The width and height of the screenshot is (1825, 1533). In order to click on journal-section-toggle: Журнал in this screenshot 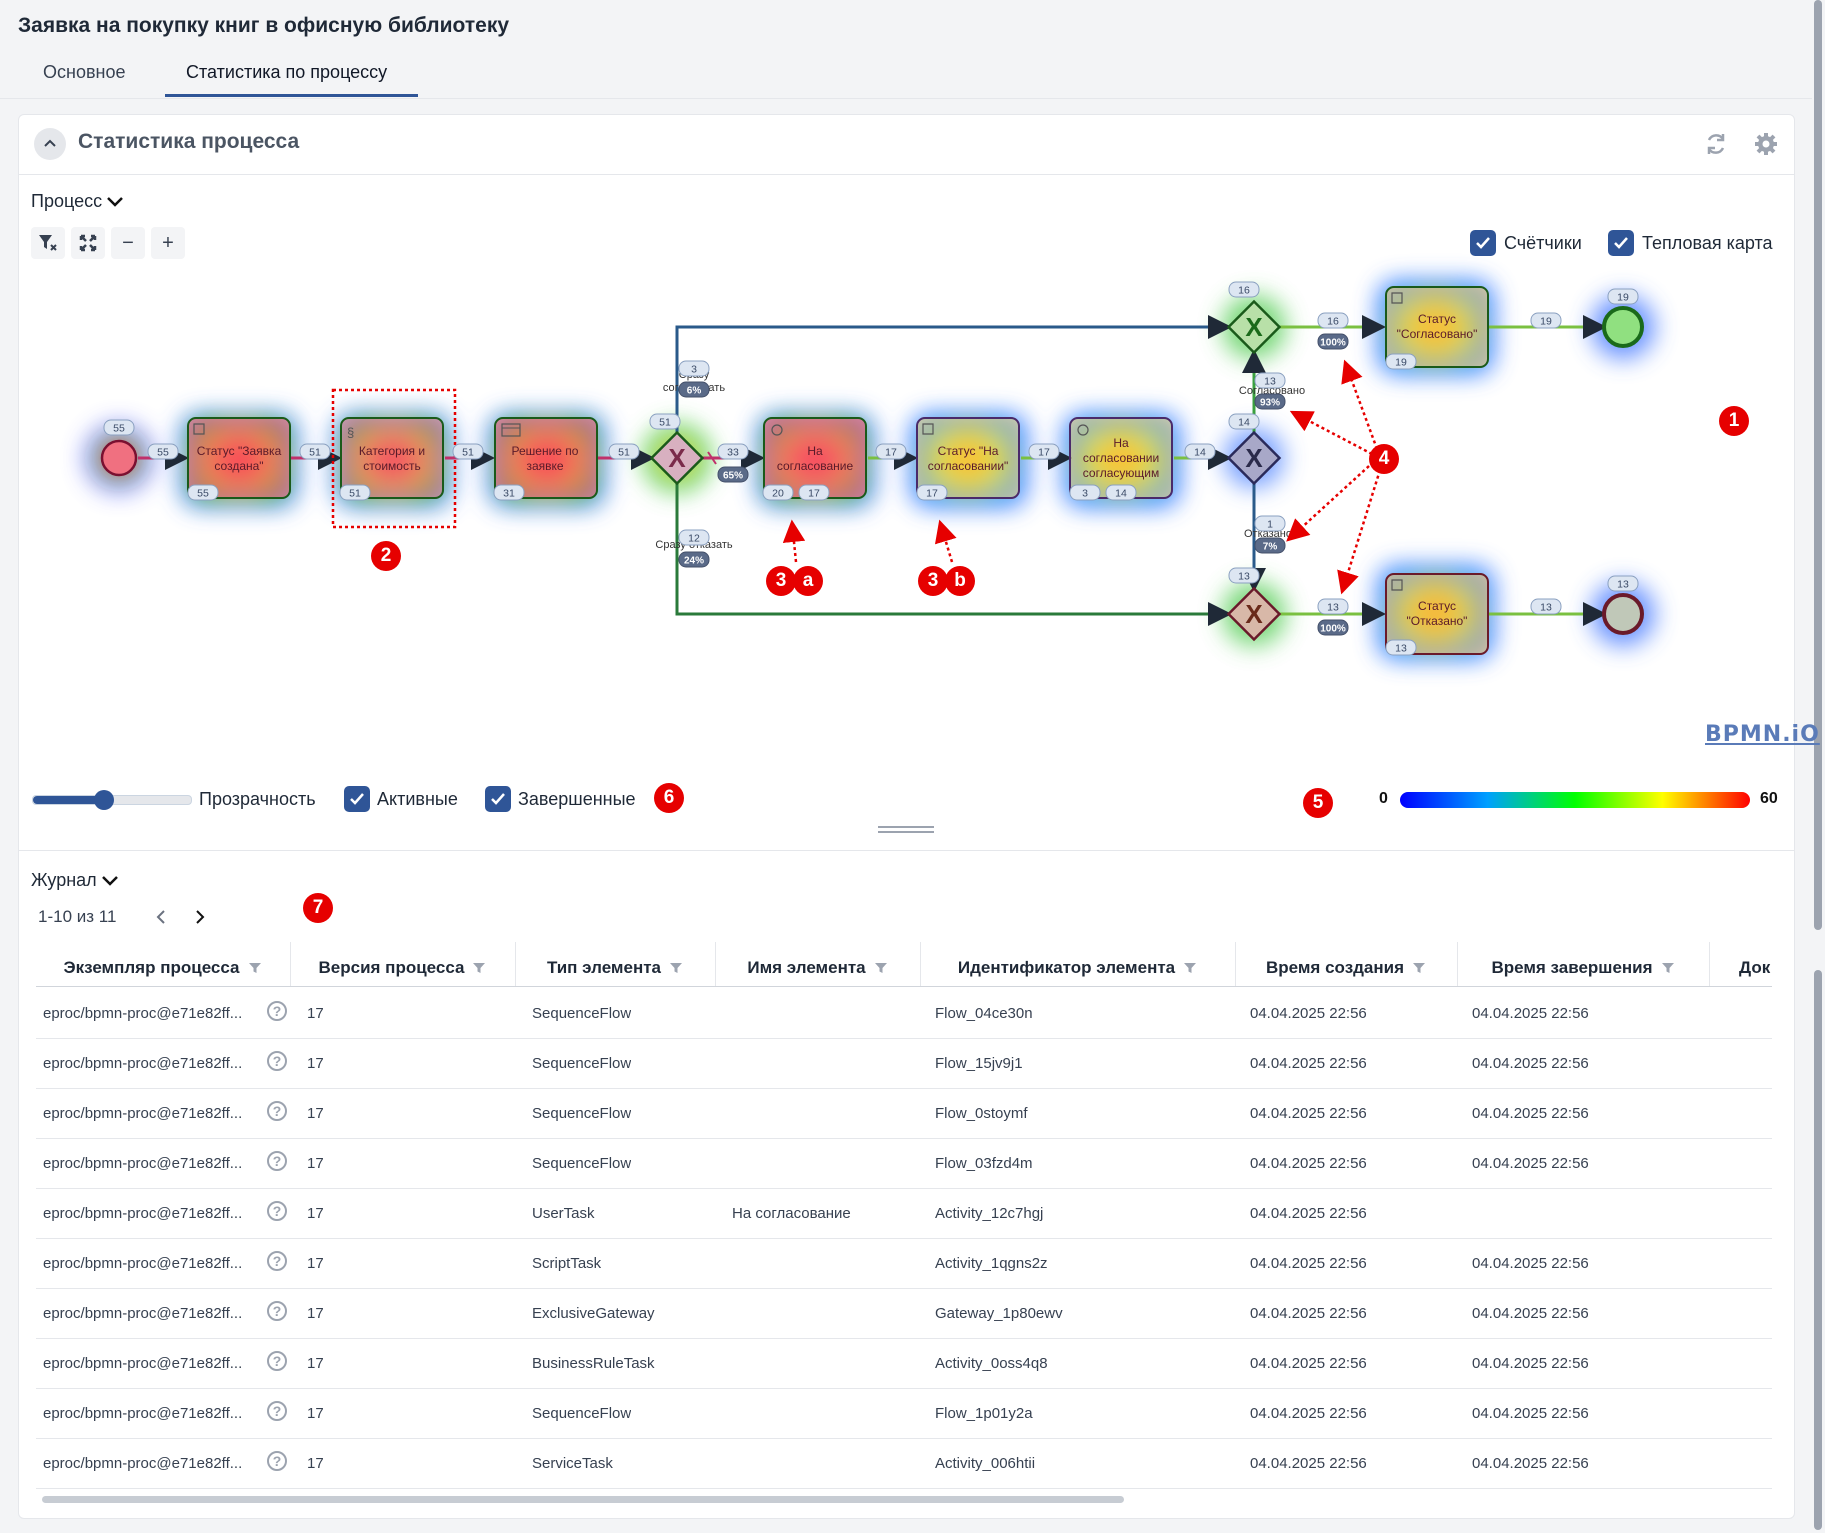, I will do `click(75, 880)`.